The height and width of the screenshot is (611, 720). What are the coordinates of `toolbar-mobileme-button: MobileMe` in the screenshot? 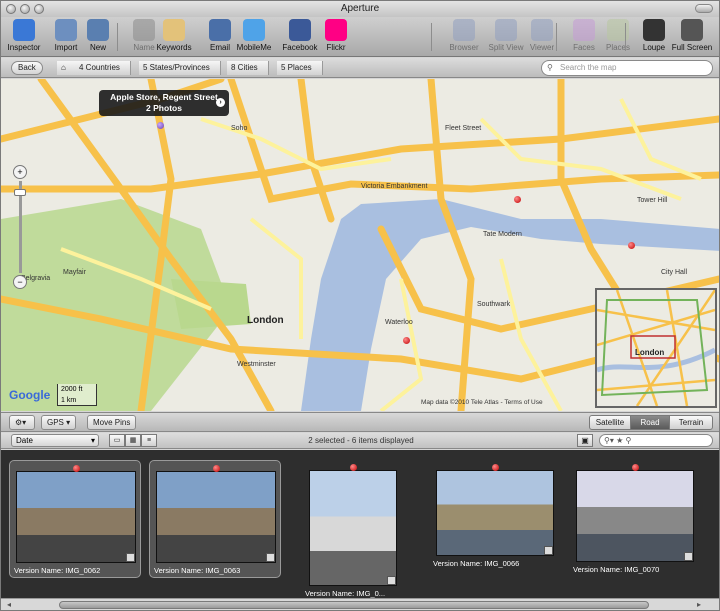 It's located at (254, 37).